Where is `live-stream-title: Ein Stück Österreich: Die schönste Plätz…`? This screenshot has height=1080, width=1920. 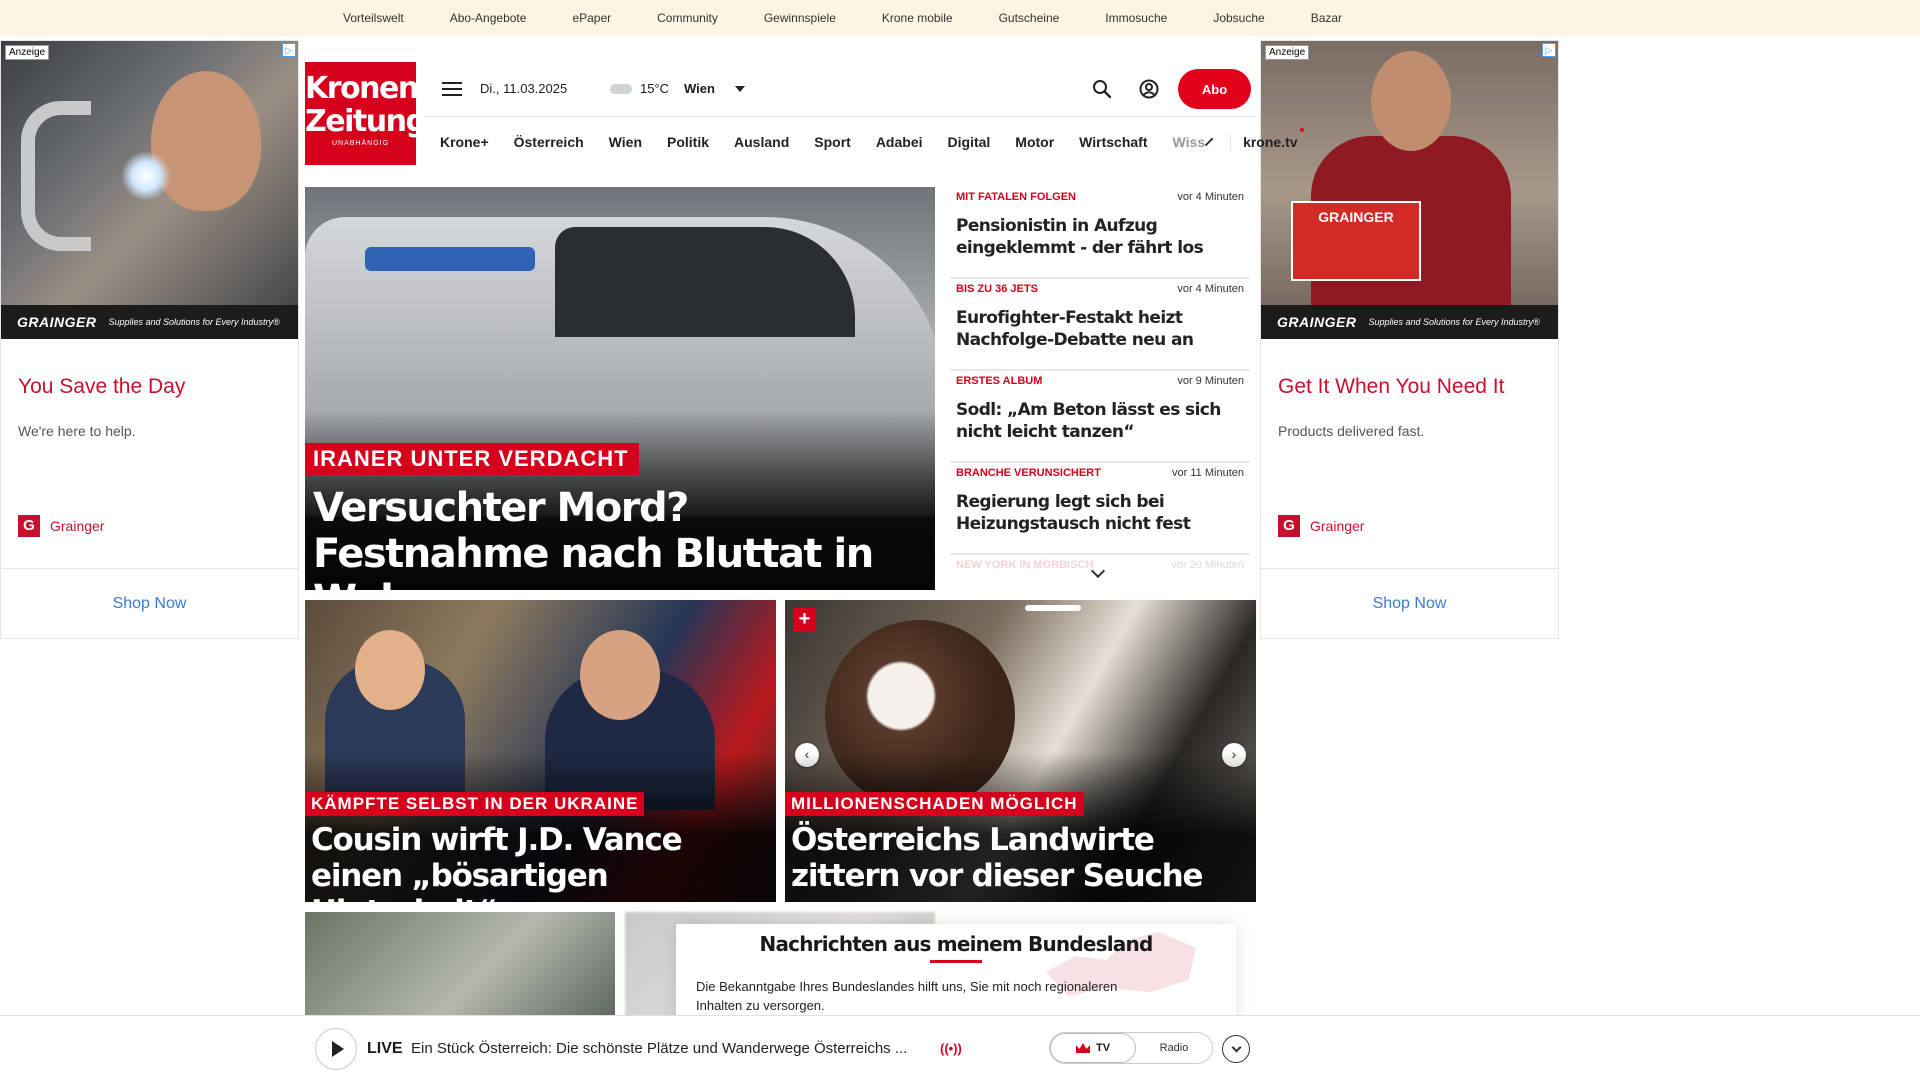 live-stream-title: Ein Stück Österreich: Die schönste Plätz… is located at coordinates (659, 1048).